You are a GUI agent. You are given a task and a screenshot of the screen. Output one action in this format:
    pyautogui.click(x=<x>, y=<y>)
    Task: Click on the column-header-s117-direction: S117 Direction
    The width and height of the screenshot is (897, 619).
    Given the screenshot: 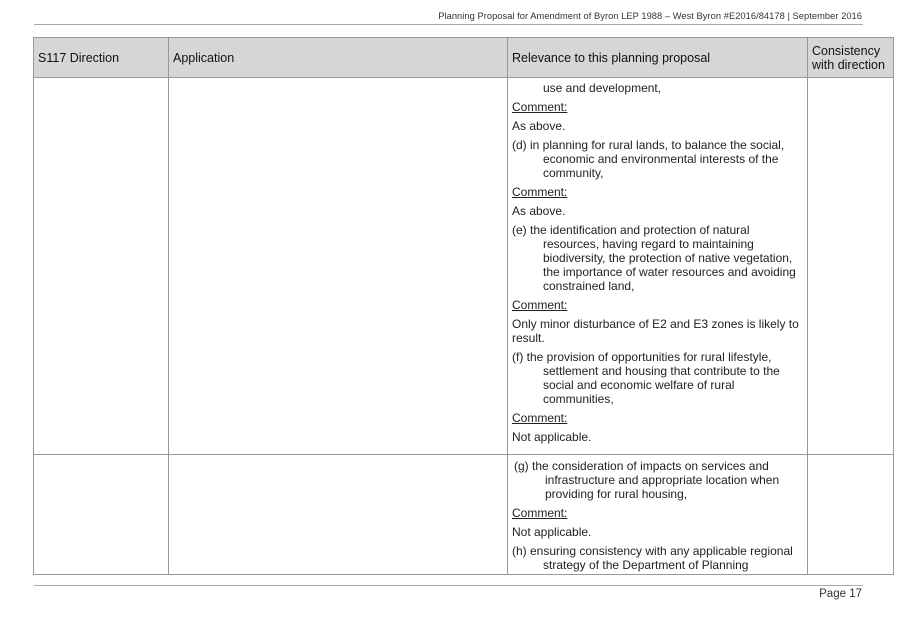 What is the action you would take?
    pyautogui.click(x=101, y=57)
    